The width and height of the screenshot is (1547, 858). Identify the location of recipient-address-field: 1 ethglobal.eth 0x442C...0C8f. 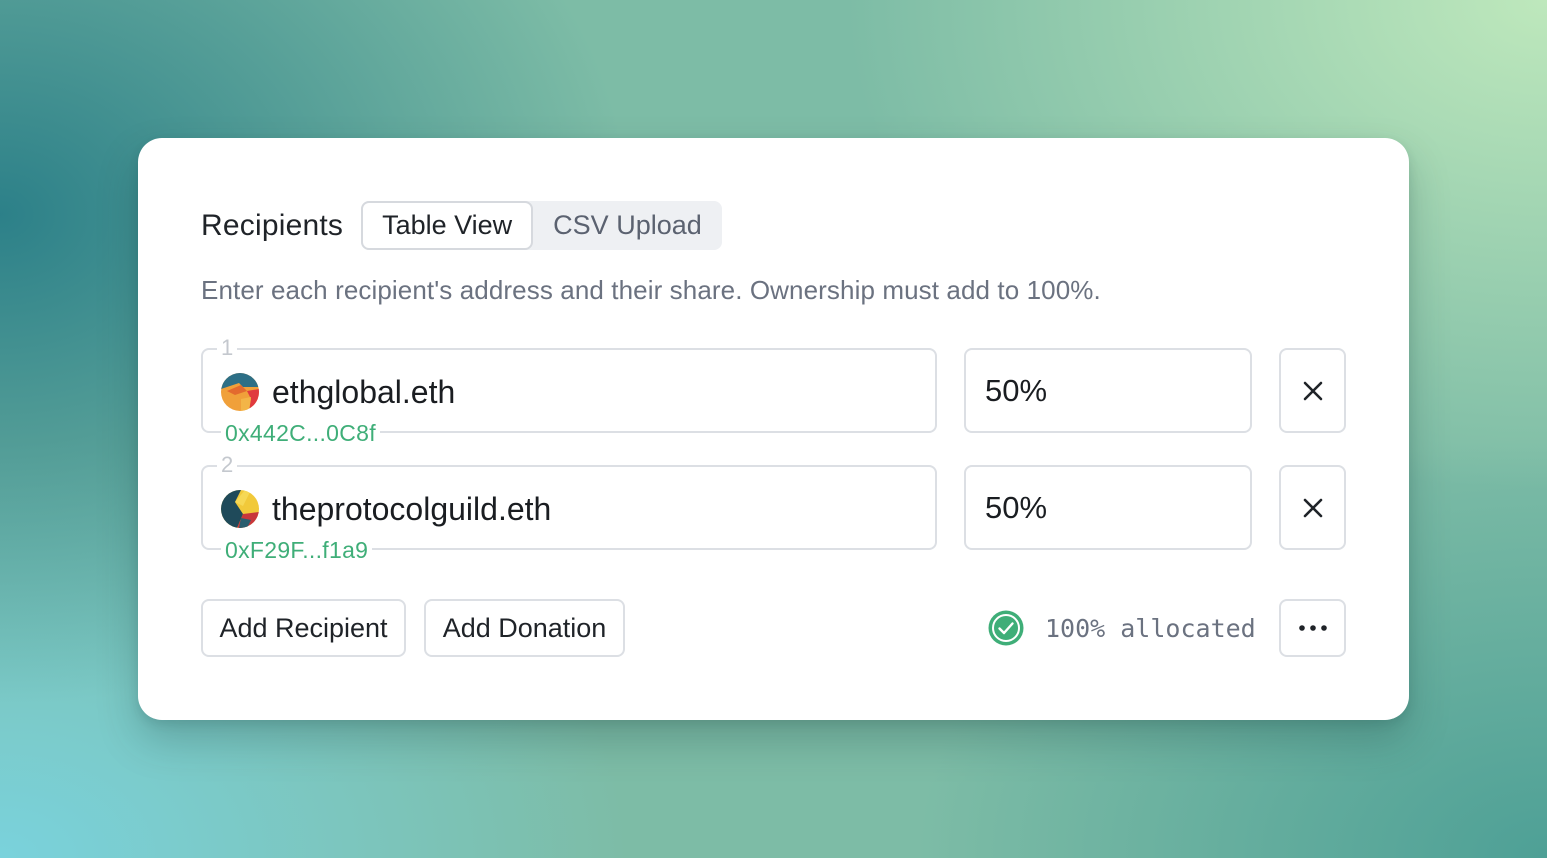
(569, 391).